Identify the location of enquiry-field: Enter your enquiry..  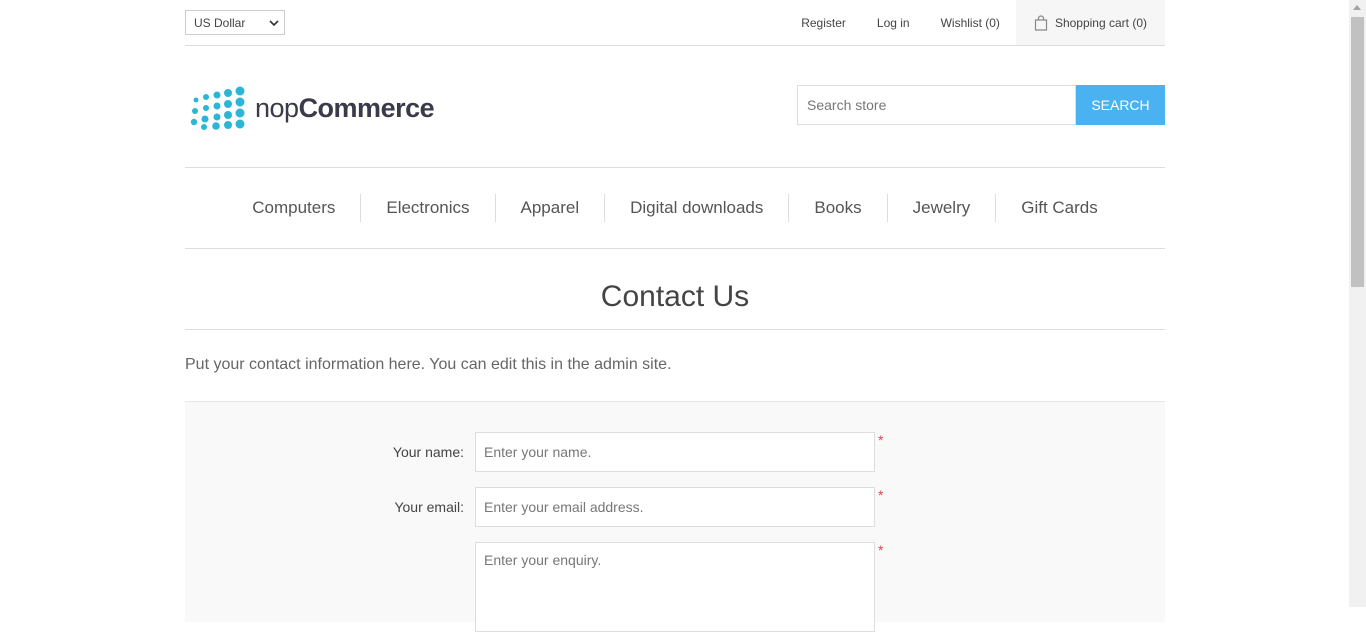
(675, 587).